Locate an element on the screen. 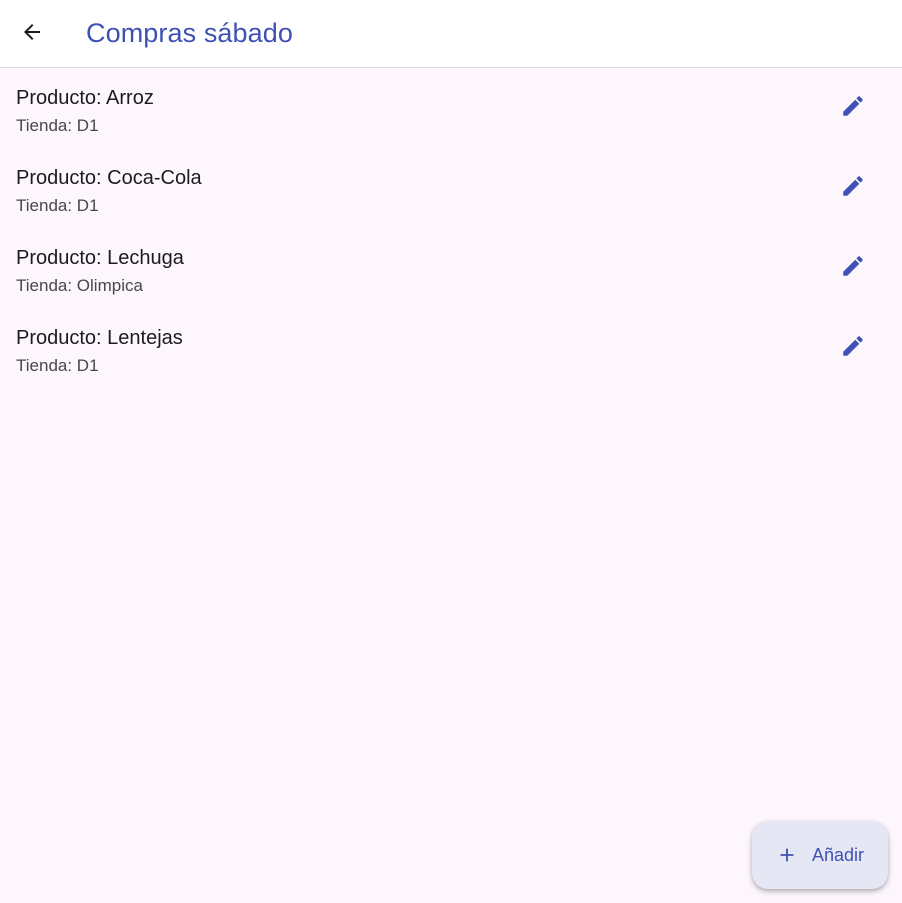 The width and height of the screenshot is (902, 903). item-title: Producto: Lechuga is located at coordinates (100, 258).